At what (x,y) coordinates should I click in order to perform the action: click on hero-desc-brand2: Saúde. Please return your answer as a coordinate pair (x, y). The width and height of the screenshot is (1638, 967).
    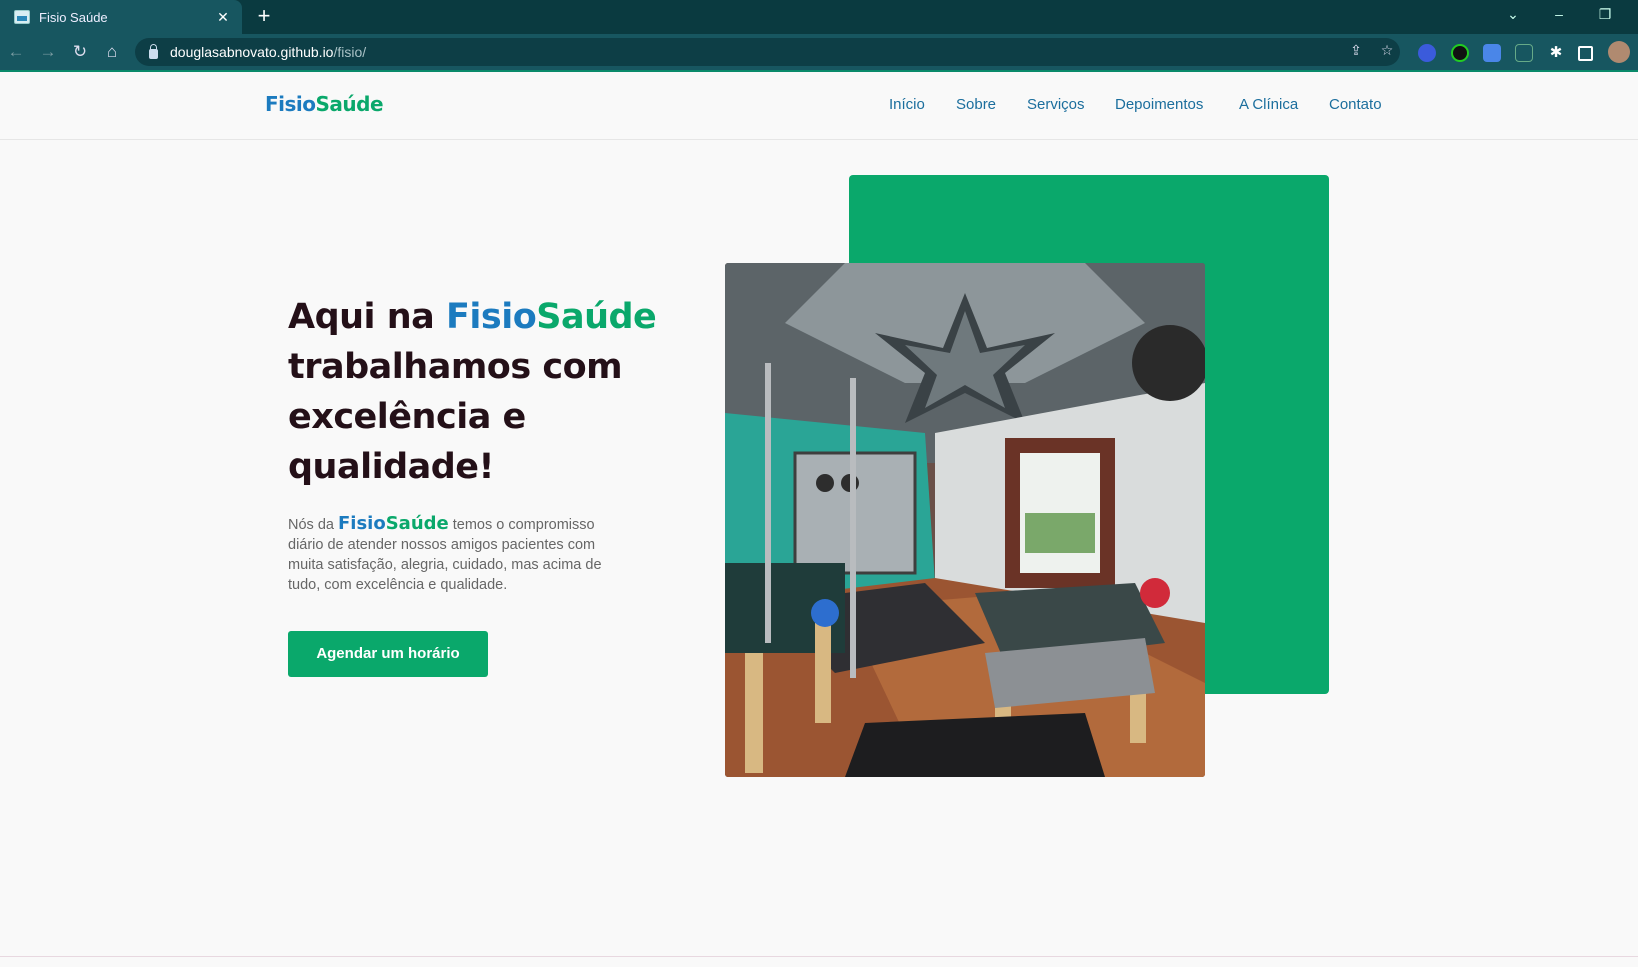
    Looking at the image, I should click on (417, 523).